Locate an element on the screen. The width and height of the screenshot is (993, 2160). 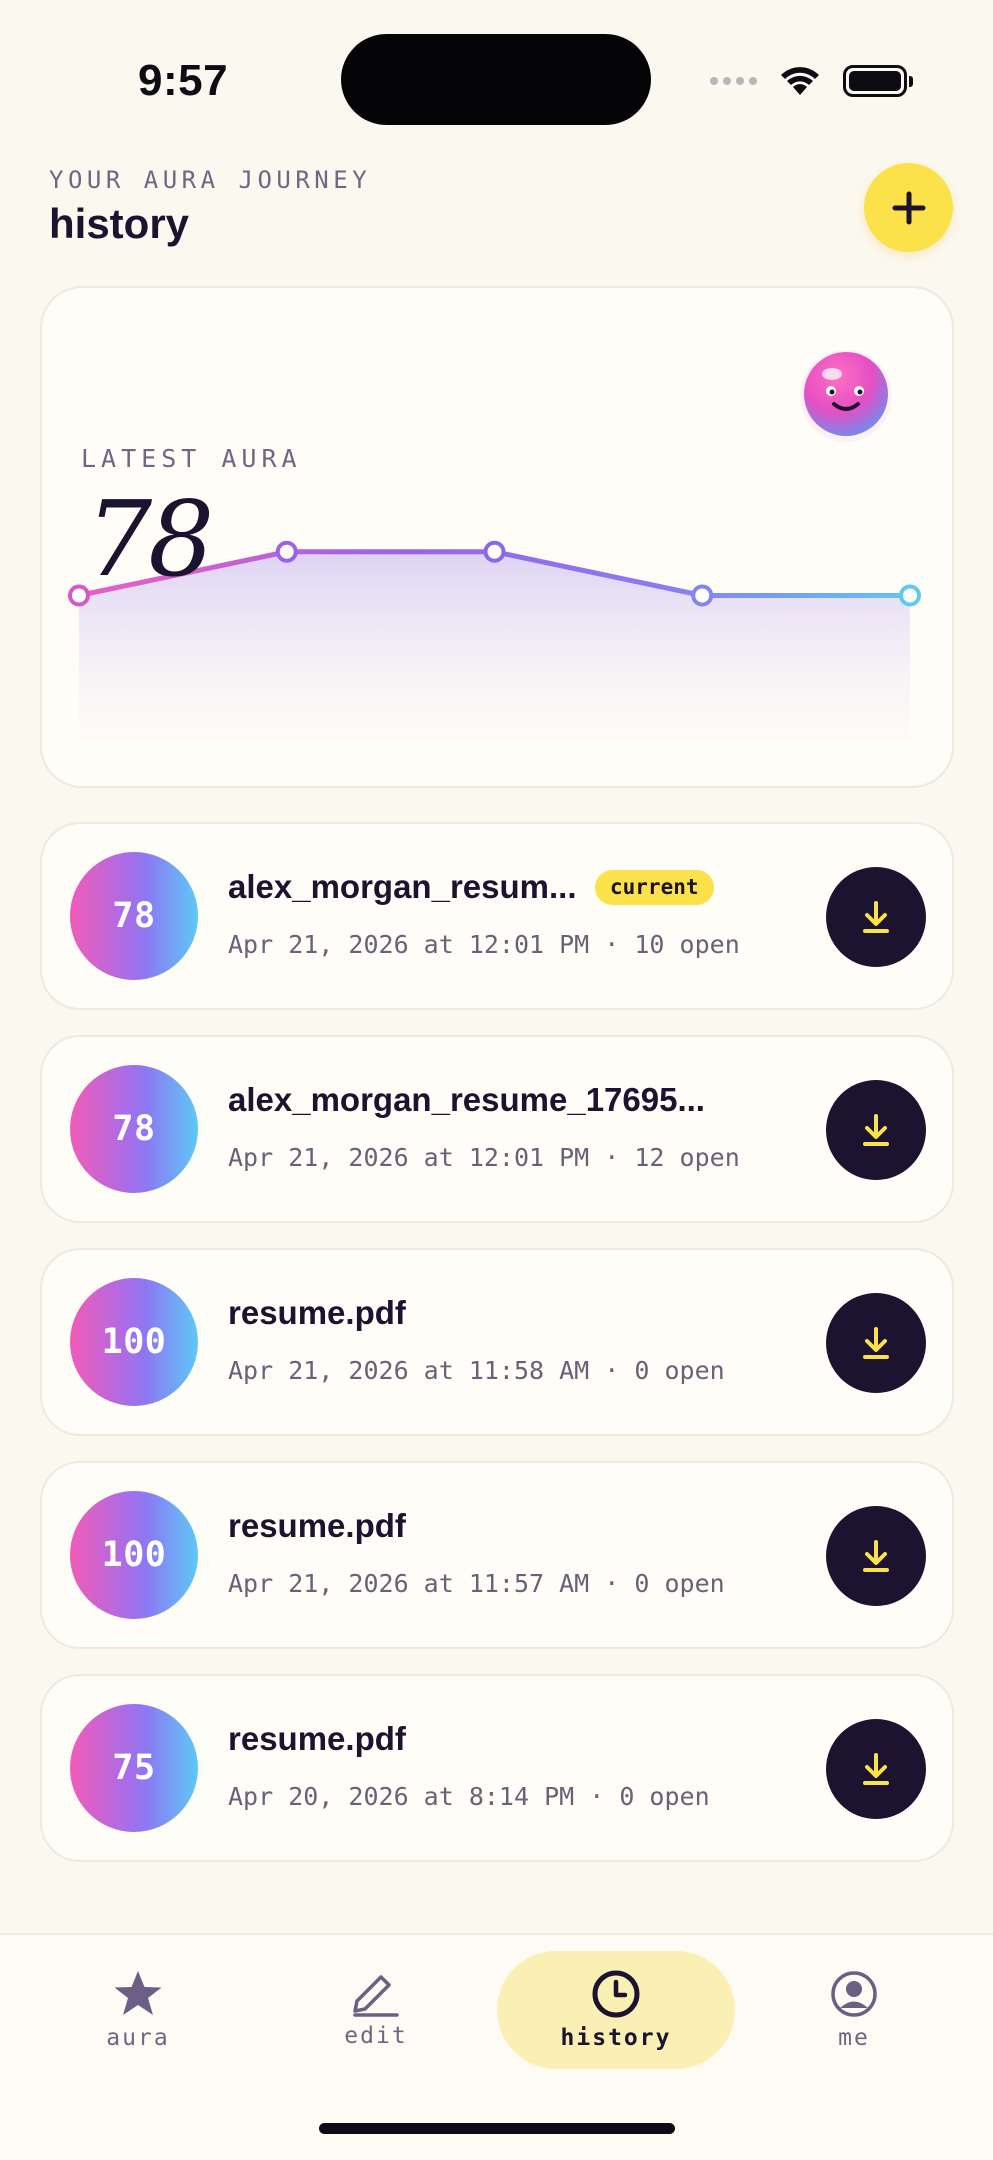
user-circle-icon is located at coordinates (854, 1994).